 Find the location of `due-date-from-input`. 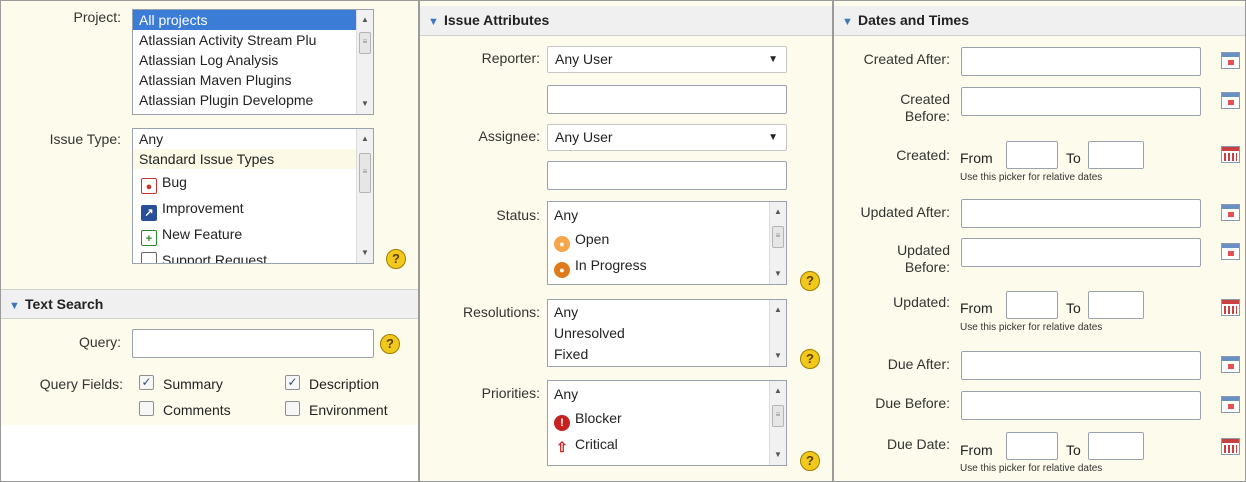

due-date-from-input is located at coordinates (1032, 446).